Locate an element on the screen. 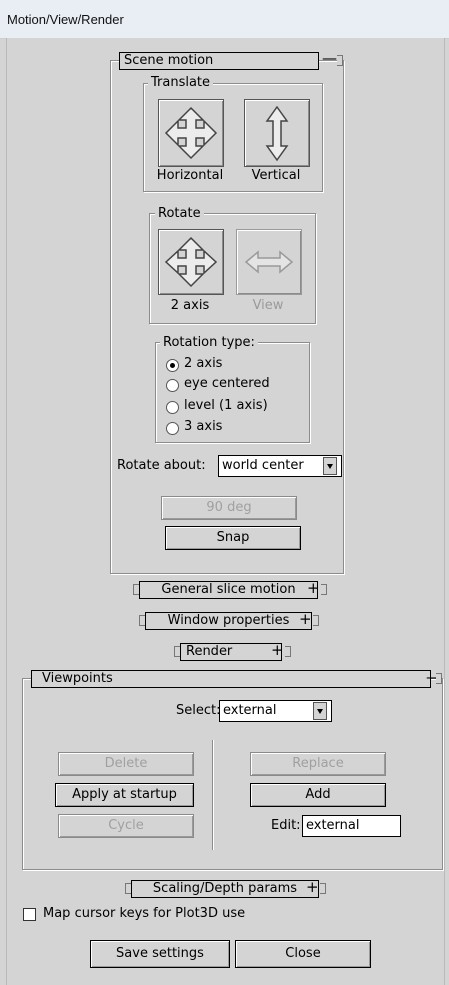  cycle-viewpoint-button: Cycle is located at coordinates (126, 826).